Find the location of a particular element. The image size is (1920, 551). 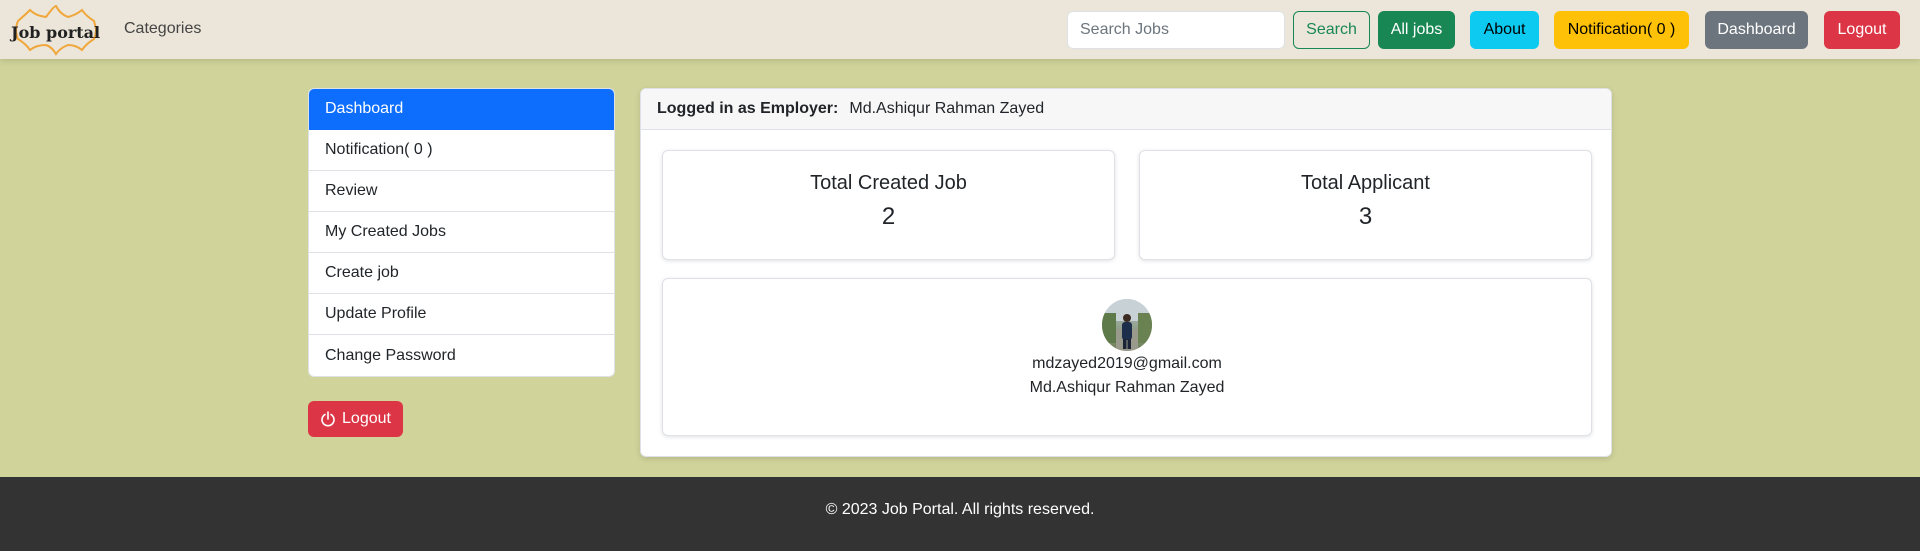

sidebar-item-change-password: Change Password is located at coordinates (461, 355).